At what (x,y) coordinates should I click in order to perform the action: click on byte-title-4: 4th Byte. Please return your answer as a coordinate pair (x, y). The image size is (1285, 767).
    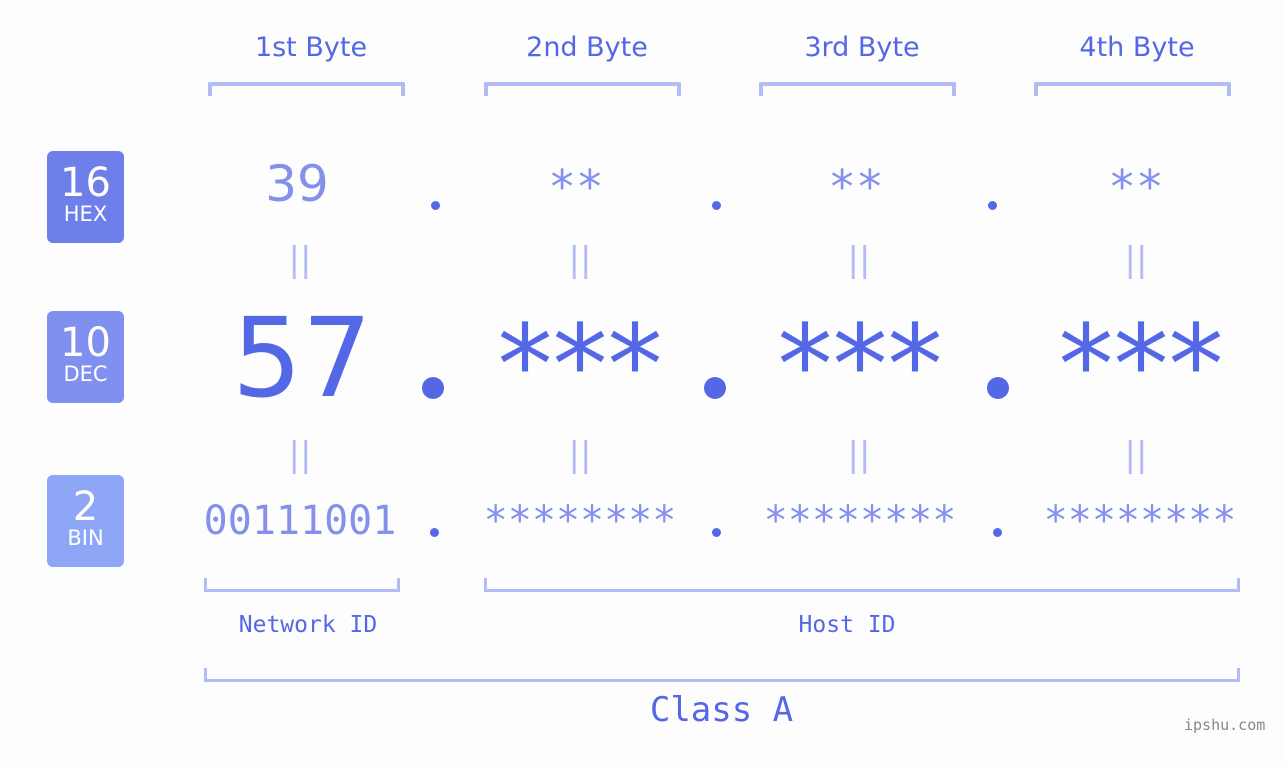
    Looking at the image, I should click on (1137, 47).